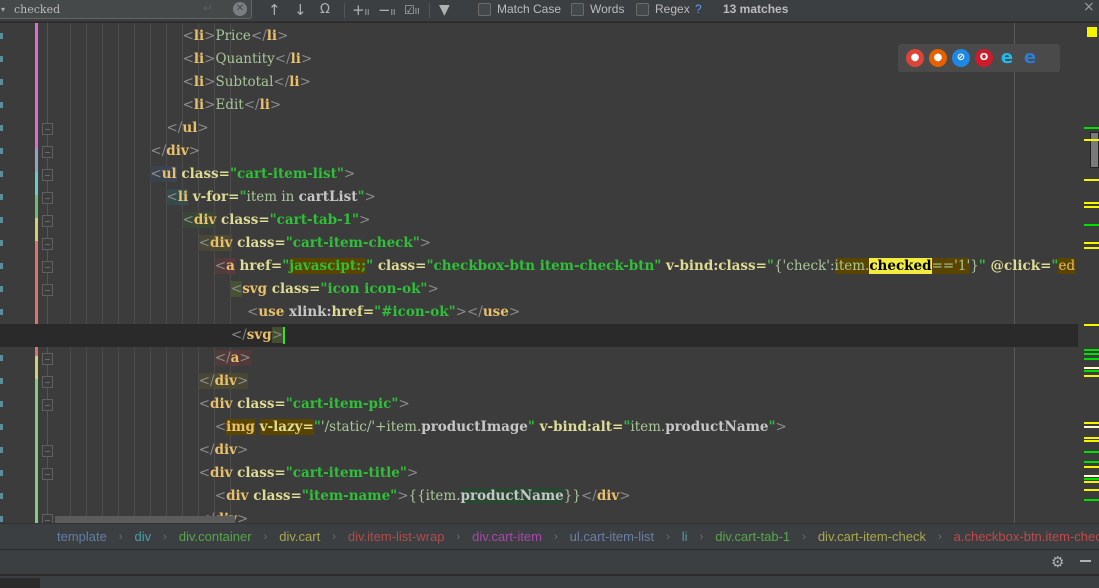 Image resolution: width=1099 pixels, height=588 pixels. Describe the element at coordinates (539, 404) in the screenshot. I see `code-line: <div class="cart-item-pic">` at that location.